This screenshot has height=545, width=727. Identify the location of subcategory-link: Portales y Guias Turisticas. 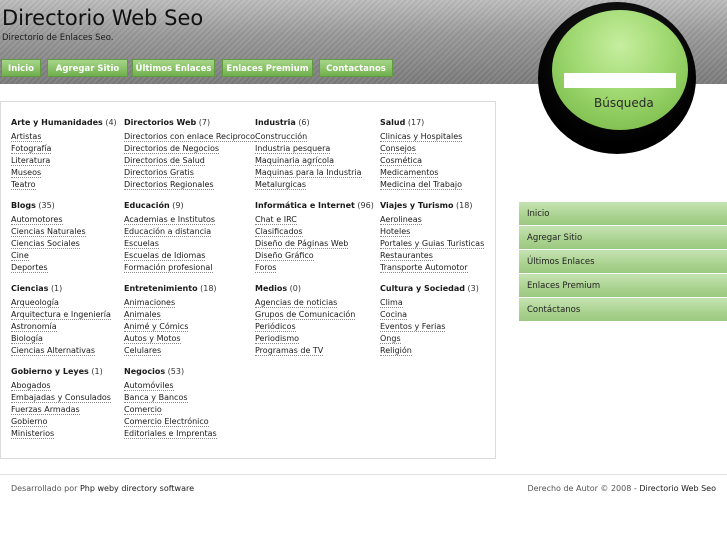
(432, 244).